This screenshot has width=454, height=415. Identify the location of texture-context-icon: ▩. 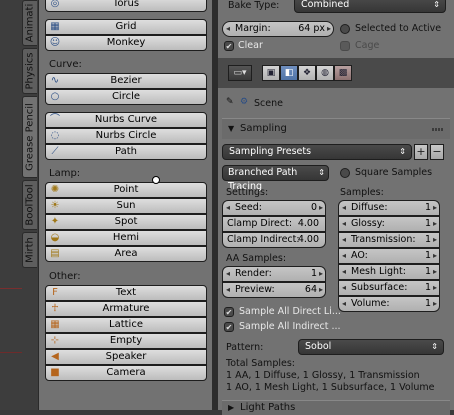
(343, 73).